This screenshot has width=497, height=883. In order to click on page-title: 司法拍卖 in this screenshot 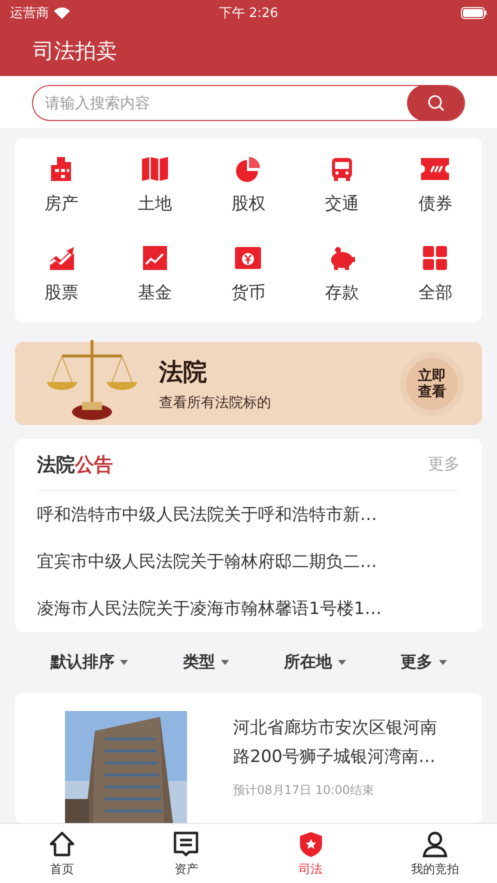, I will do `click(75, 51)`.